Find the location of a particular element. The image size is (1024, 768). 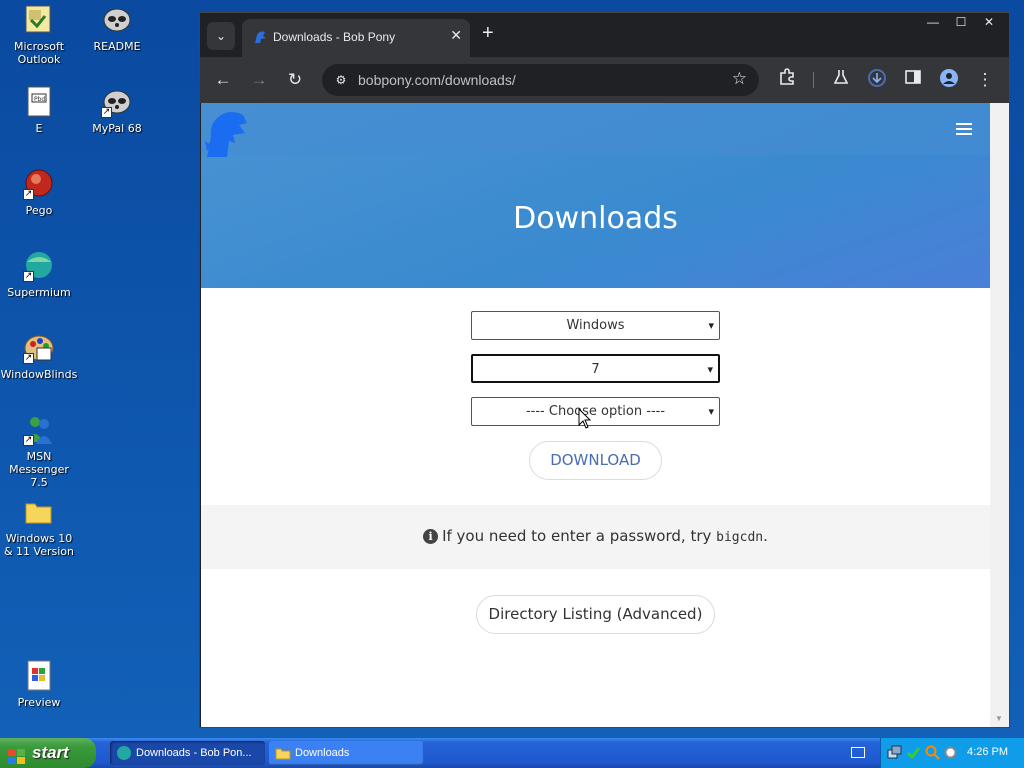

tab-downloads: Downloads - Bob Pony ✕ is located at coordinates (356, 38).